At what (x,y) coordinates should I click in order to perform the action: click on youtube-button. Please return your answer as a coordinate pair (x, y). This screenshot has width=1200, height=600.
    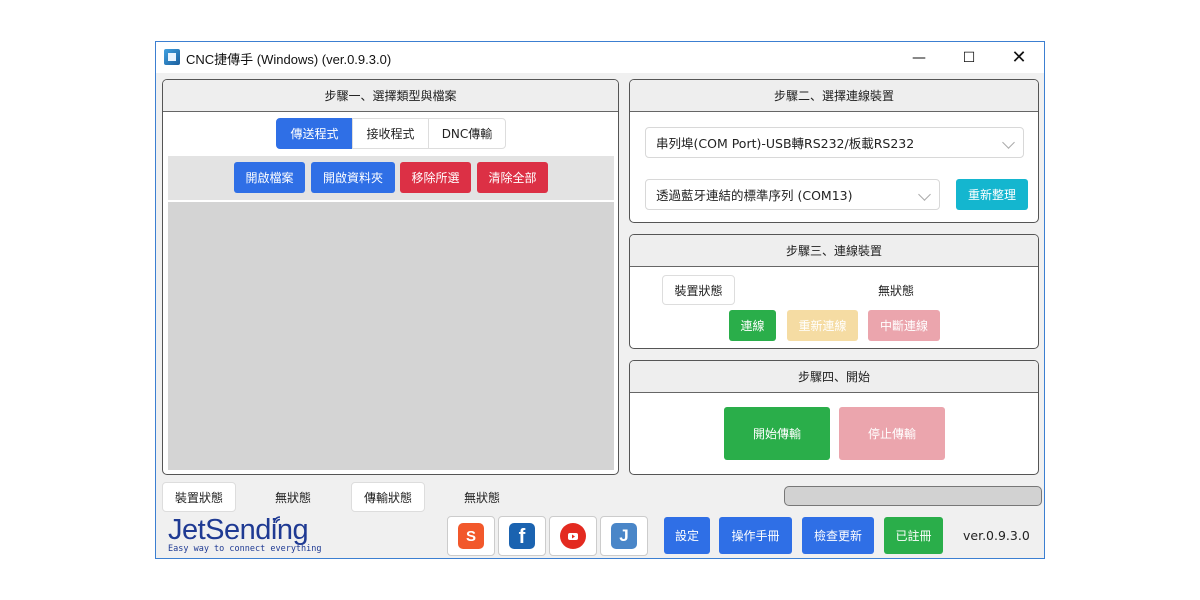
    Looking at the image, I should click on (573, 536).